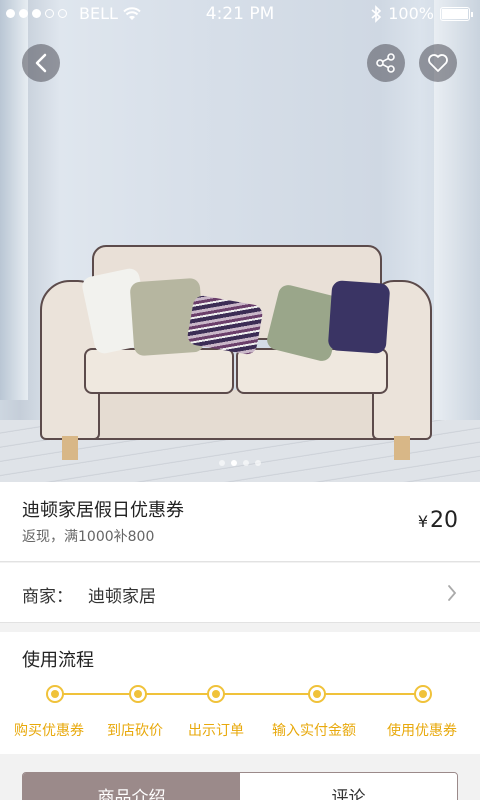  Describe the element at coordinates (240, 14) in the screenshot. I see `status-bar: BELL 4:21 PM 100%` at that location.